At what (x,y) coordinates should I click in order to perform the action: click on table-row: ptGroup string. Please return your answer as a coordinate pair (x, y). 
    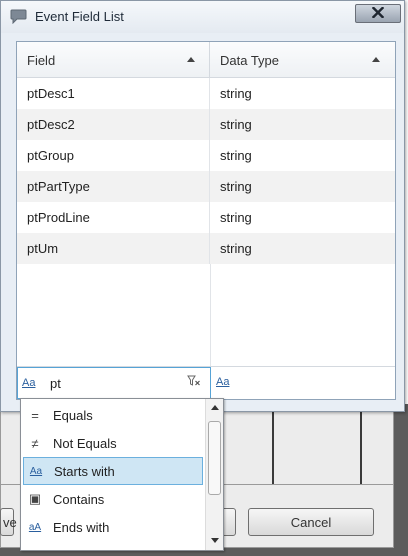
    Looking at the image, I should click on (206, 155).